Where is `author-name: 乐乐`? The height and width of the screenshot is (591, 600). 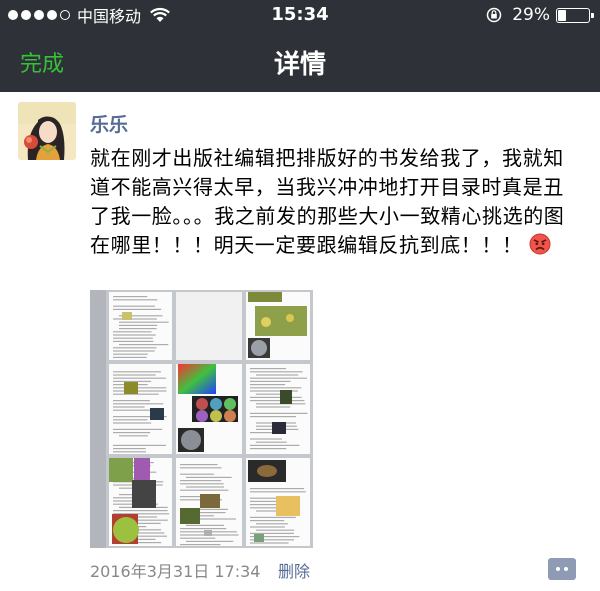
author-name: 乐乐 is located at coordinates (109, 123).